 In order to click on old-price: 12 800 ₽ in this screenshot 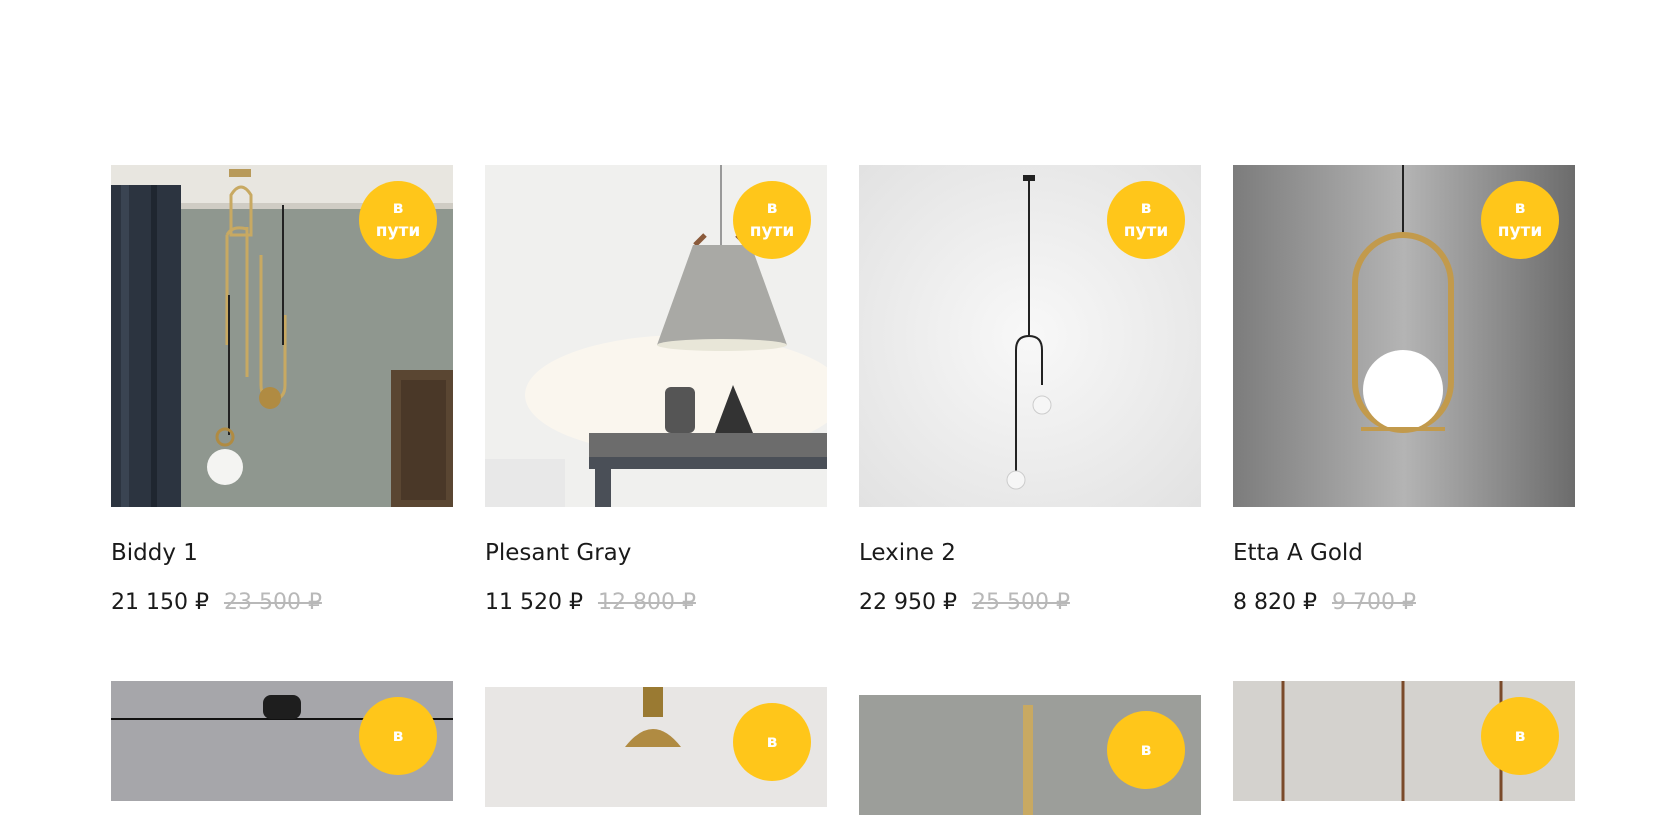, I will do `click(646, 602)`.